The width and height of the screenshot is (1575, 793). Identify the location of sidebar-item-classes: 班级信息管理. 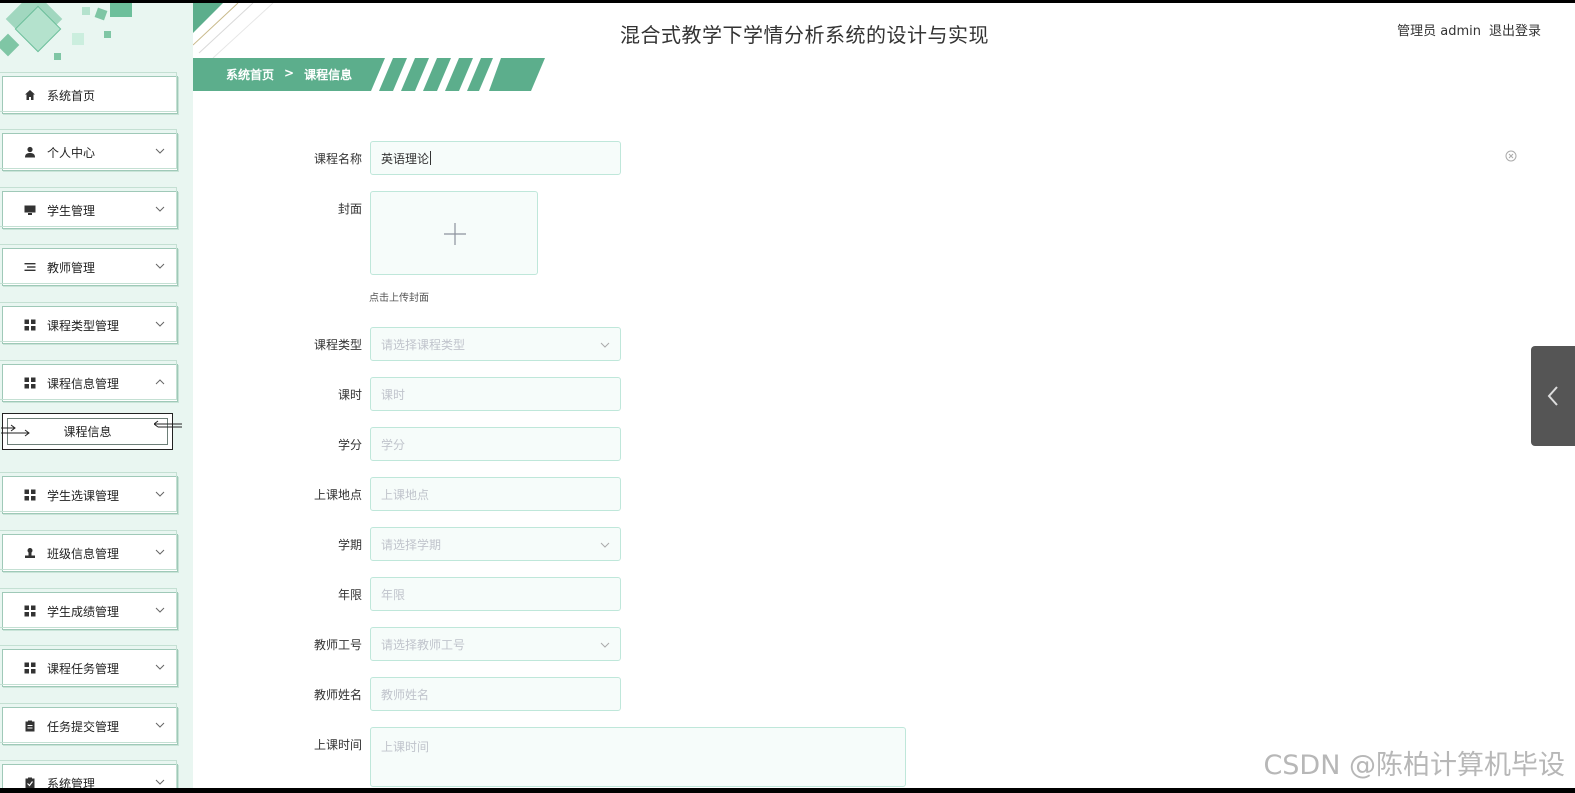
(89, 551).